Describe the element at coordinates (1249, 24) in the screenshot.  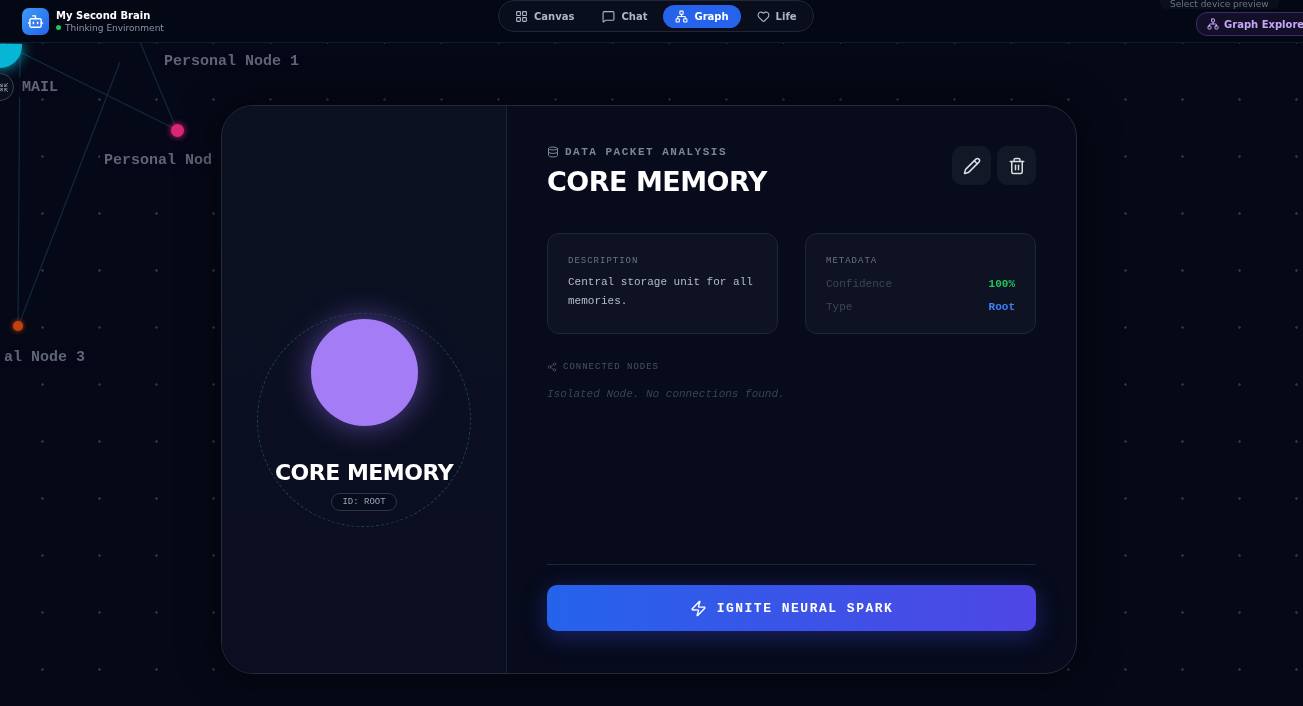
I see `graph-explorer-badge: Graph Explore` at that location.